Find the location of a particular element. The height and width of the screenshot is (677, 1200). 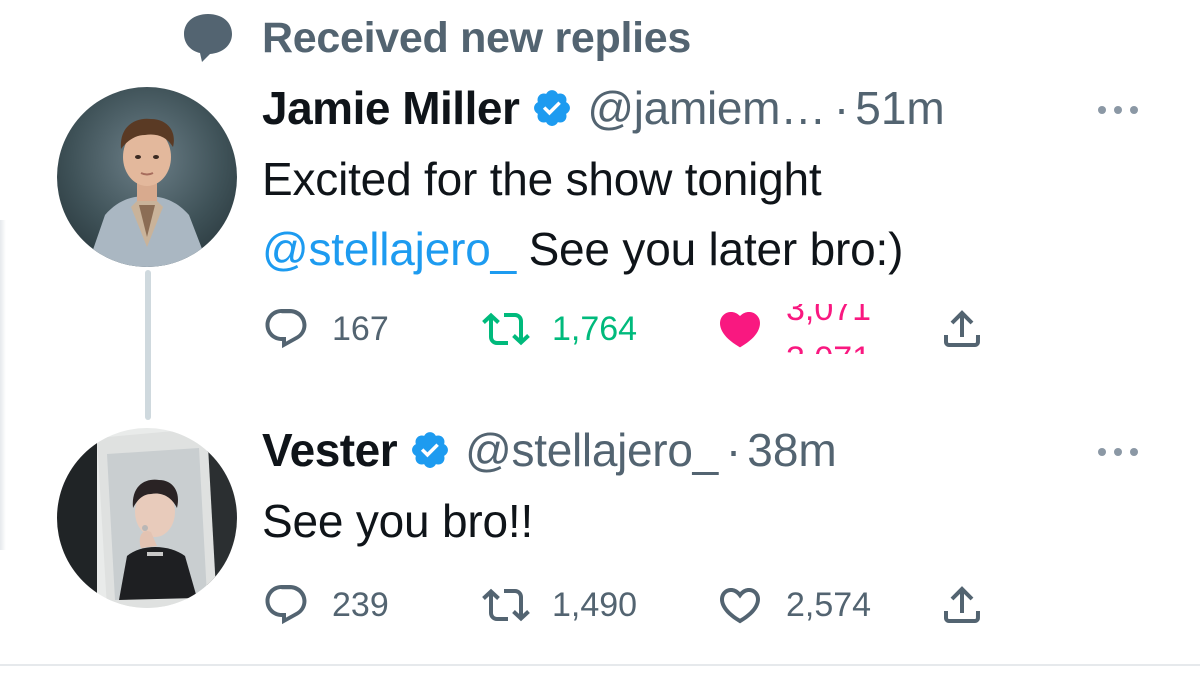

heart-filled-icon is located at coordinates (740, 330).